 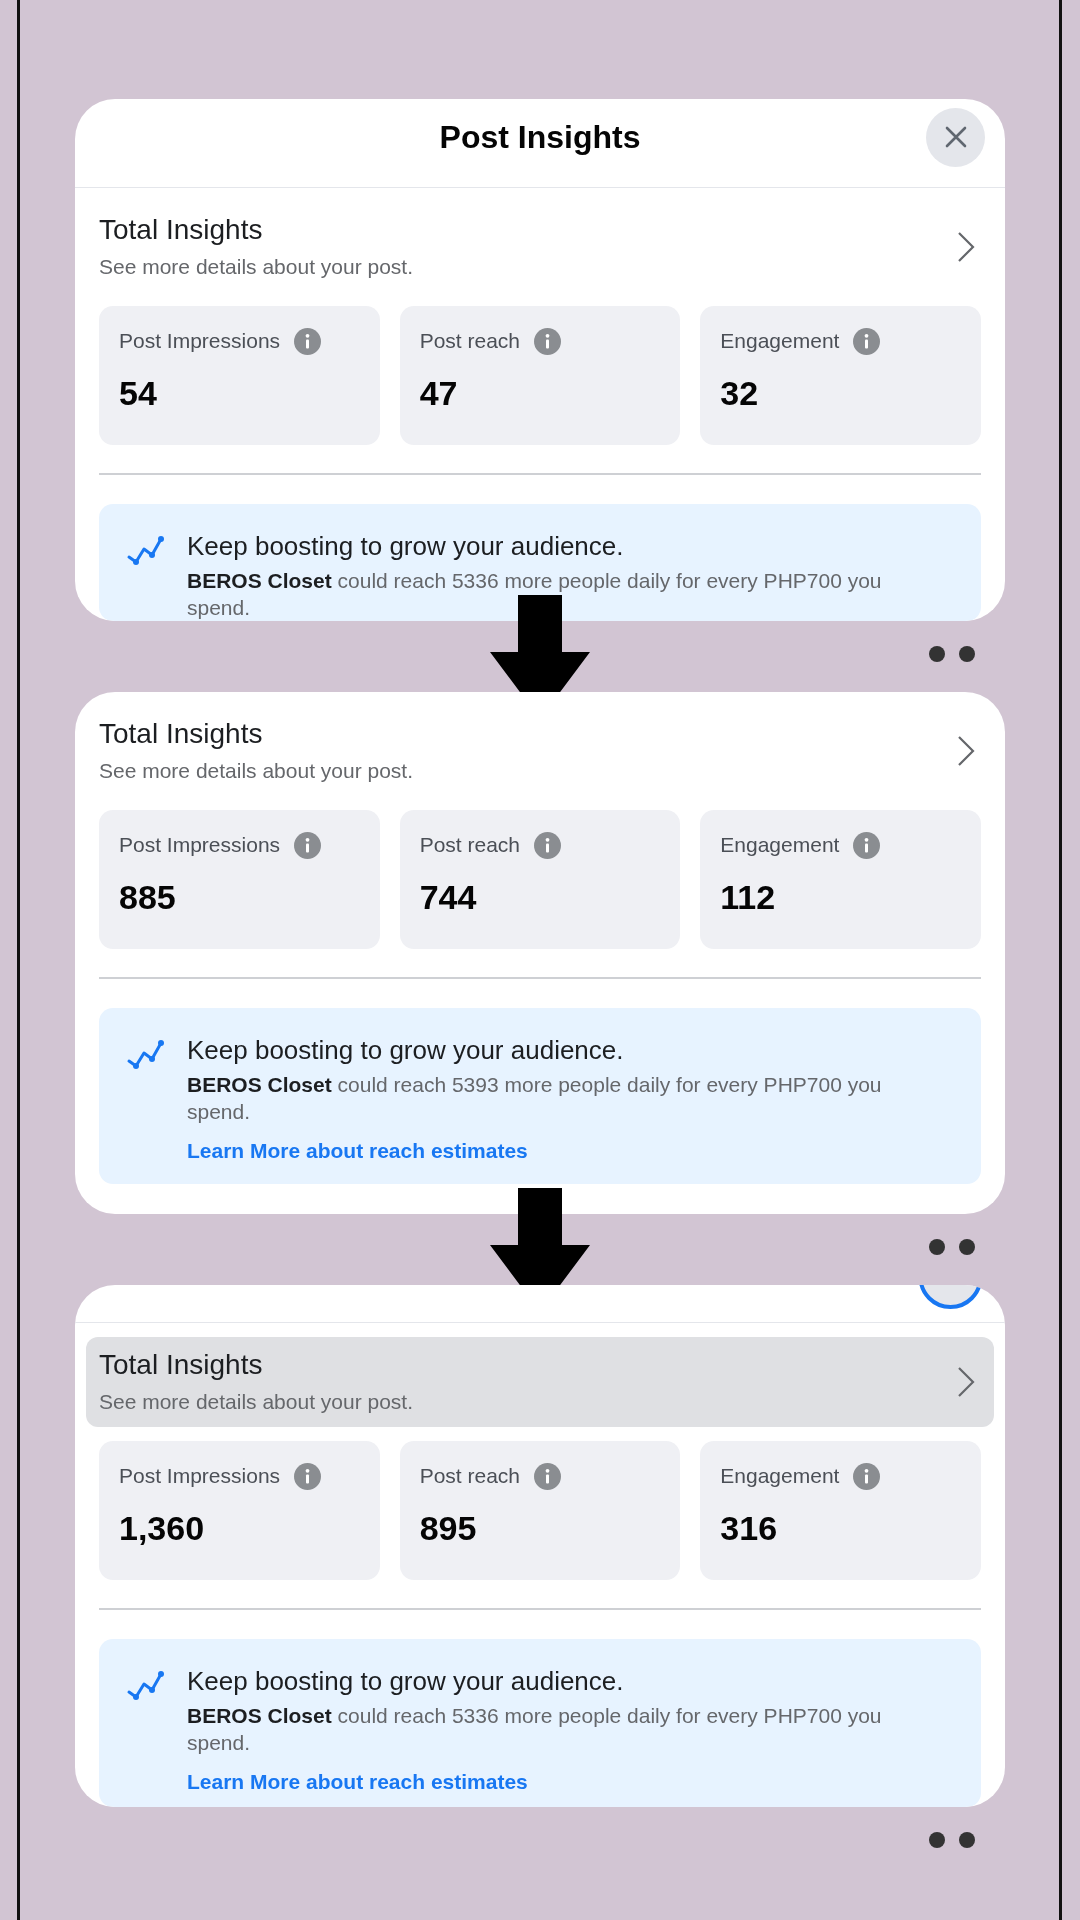 What do you see at coordinates (438, 393) in the screenshot?
I see `metric-value: 47` at bounding box center [438, 393].